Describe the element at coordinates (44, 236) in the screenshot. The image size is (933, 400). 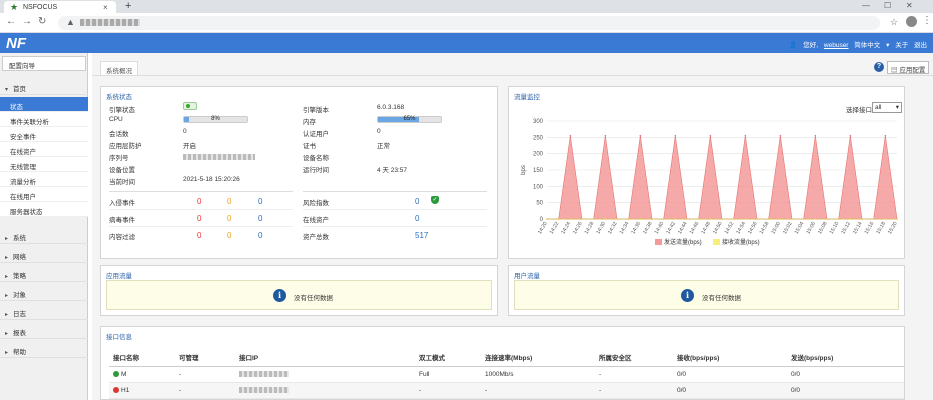
I see `sidebar-category: ▸ 系统` at that location.